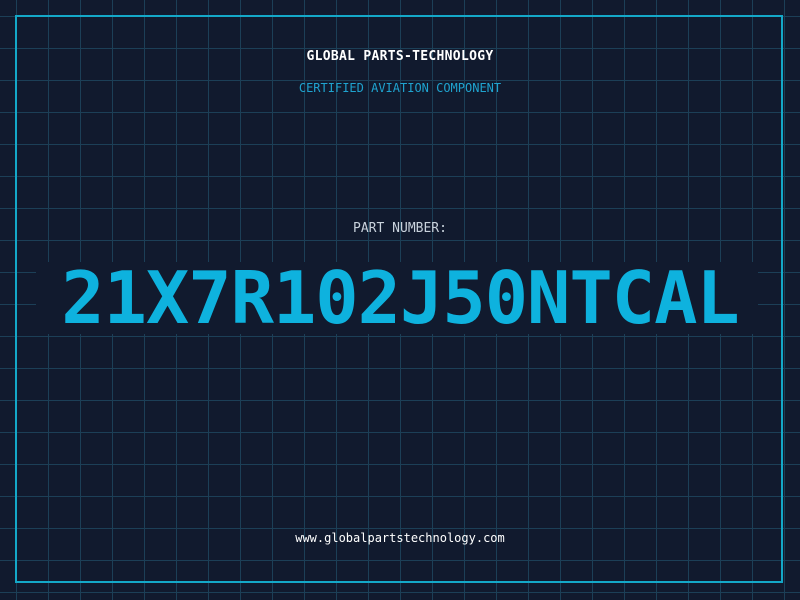 The width and height of the screenshot is (800, 600). I want to click on part-number-value: 21X7R102J50NTCAL, so click(400, 298).